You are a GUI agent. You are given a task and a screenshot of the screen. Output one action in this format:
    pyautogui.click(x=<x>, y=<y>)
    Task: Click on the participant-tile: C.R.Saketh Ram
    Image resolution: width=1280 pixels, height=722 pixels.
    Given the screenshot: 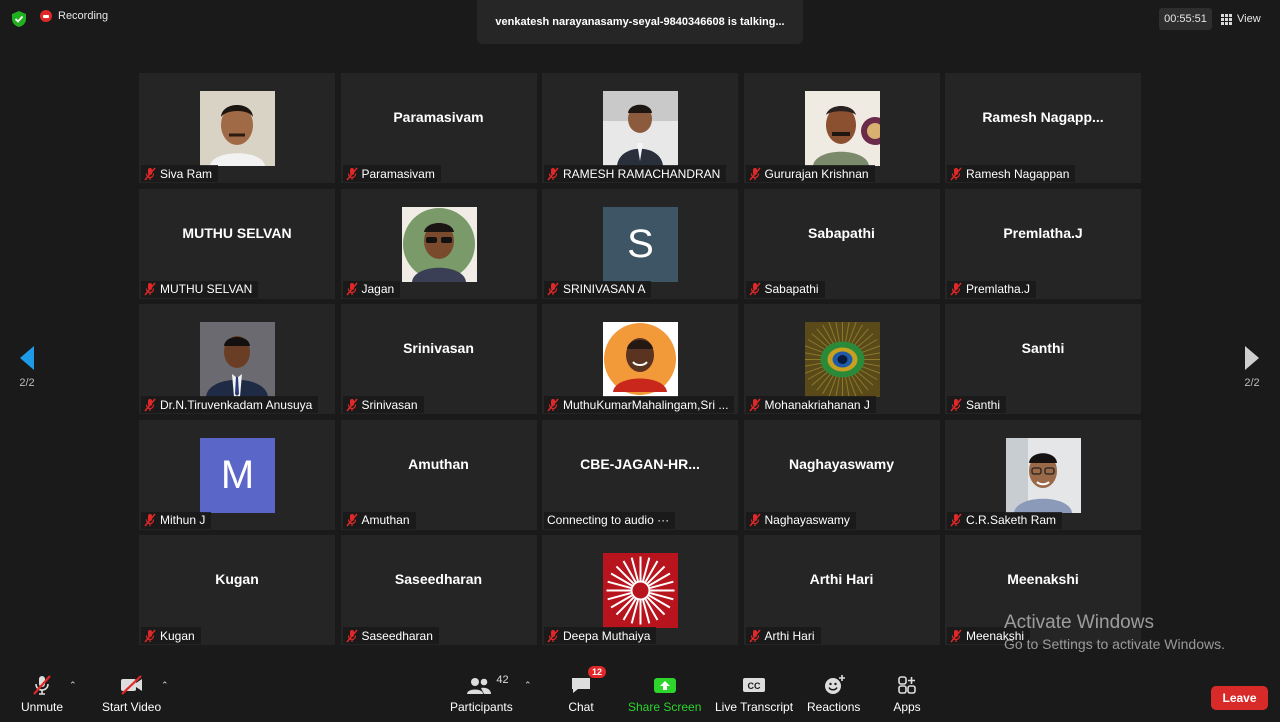 What is the action you would take?
    pyautogui.click(x=1043, y=474)
    